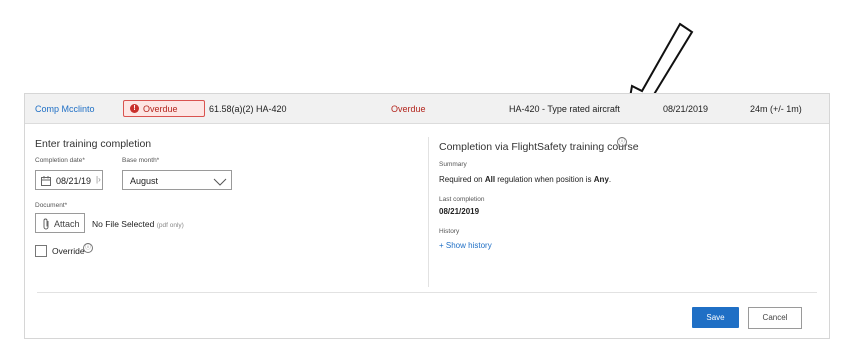  What do you see at coordinates (65, 109) in the screenshot?
I see `pilot-name-link: Comp Mcclinto` at bounding box center [65, 109].